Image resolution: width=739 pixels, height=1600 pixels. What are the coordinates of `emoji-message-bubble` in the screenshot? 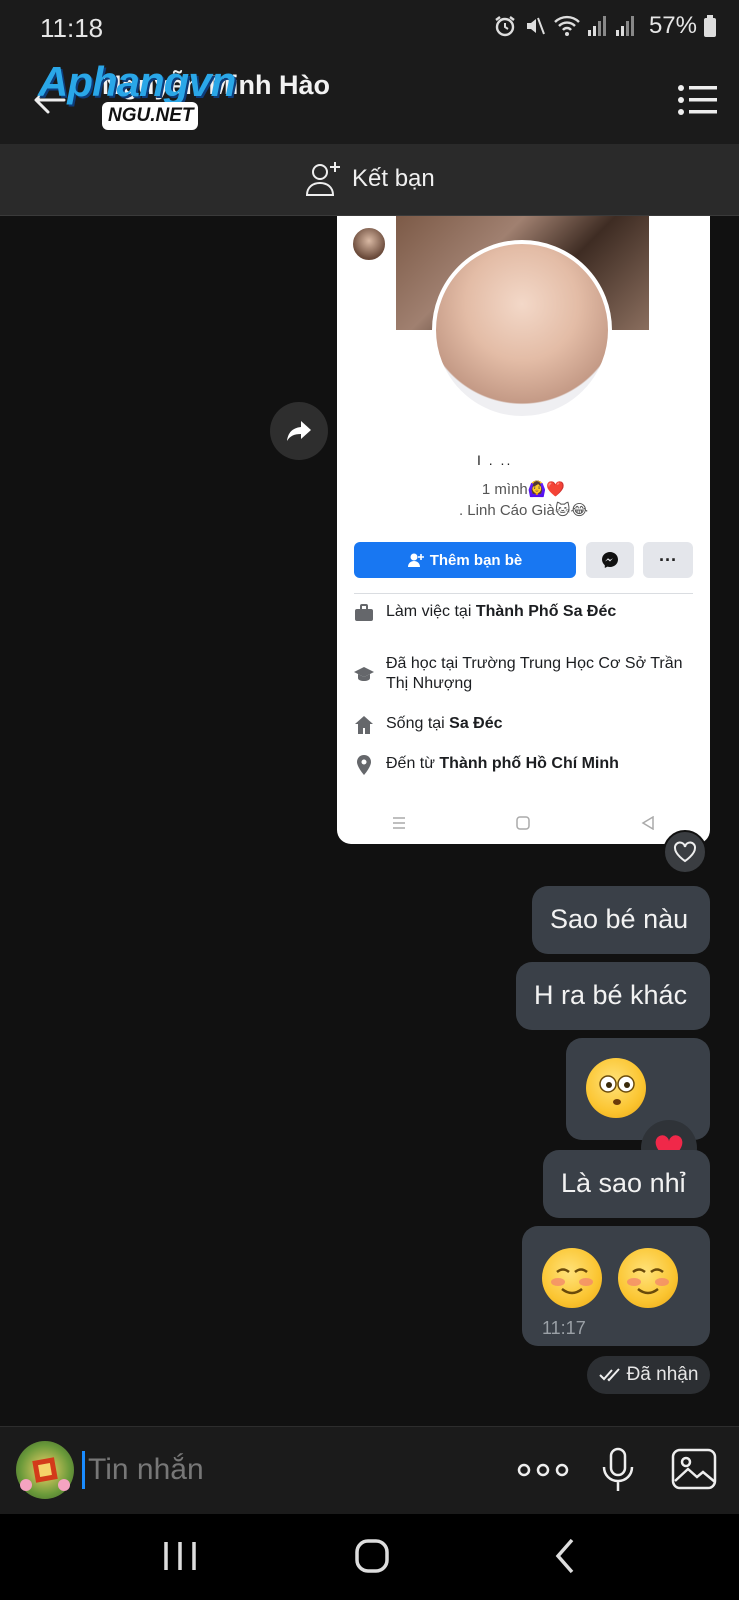 It's located at (638, 1089).